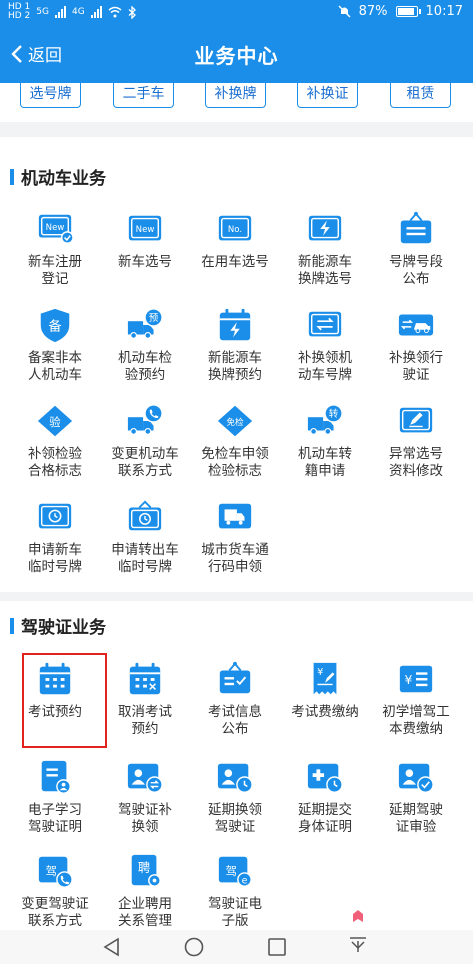 This screenshot has height=964, width=473. I want to click on mute-bell-icon, so click(344, 11).